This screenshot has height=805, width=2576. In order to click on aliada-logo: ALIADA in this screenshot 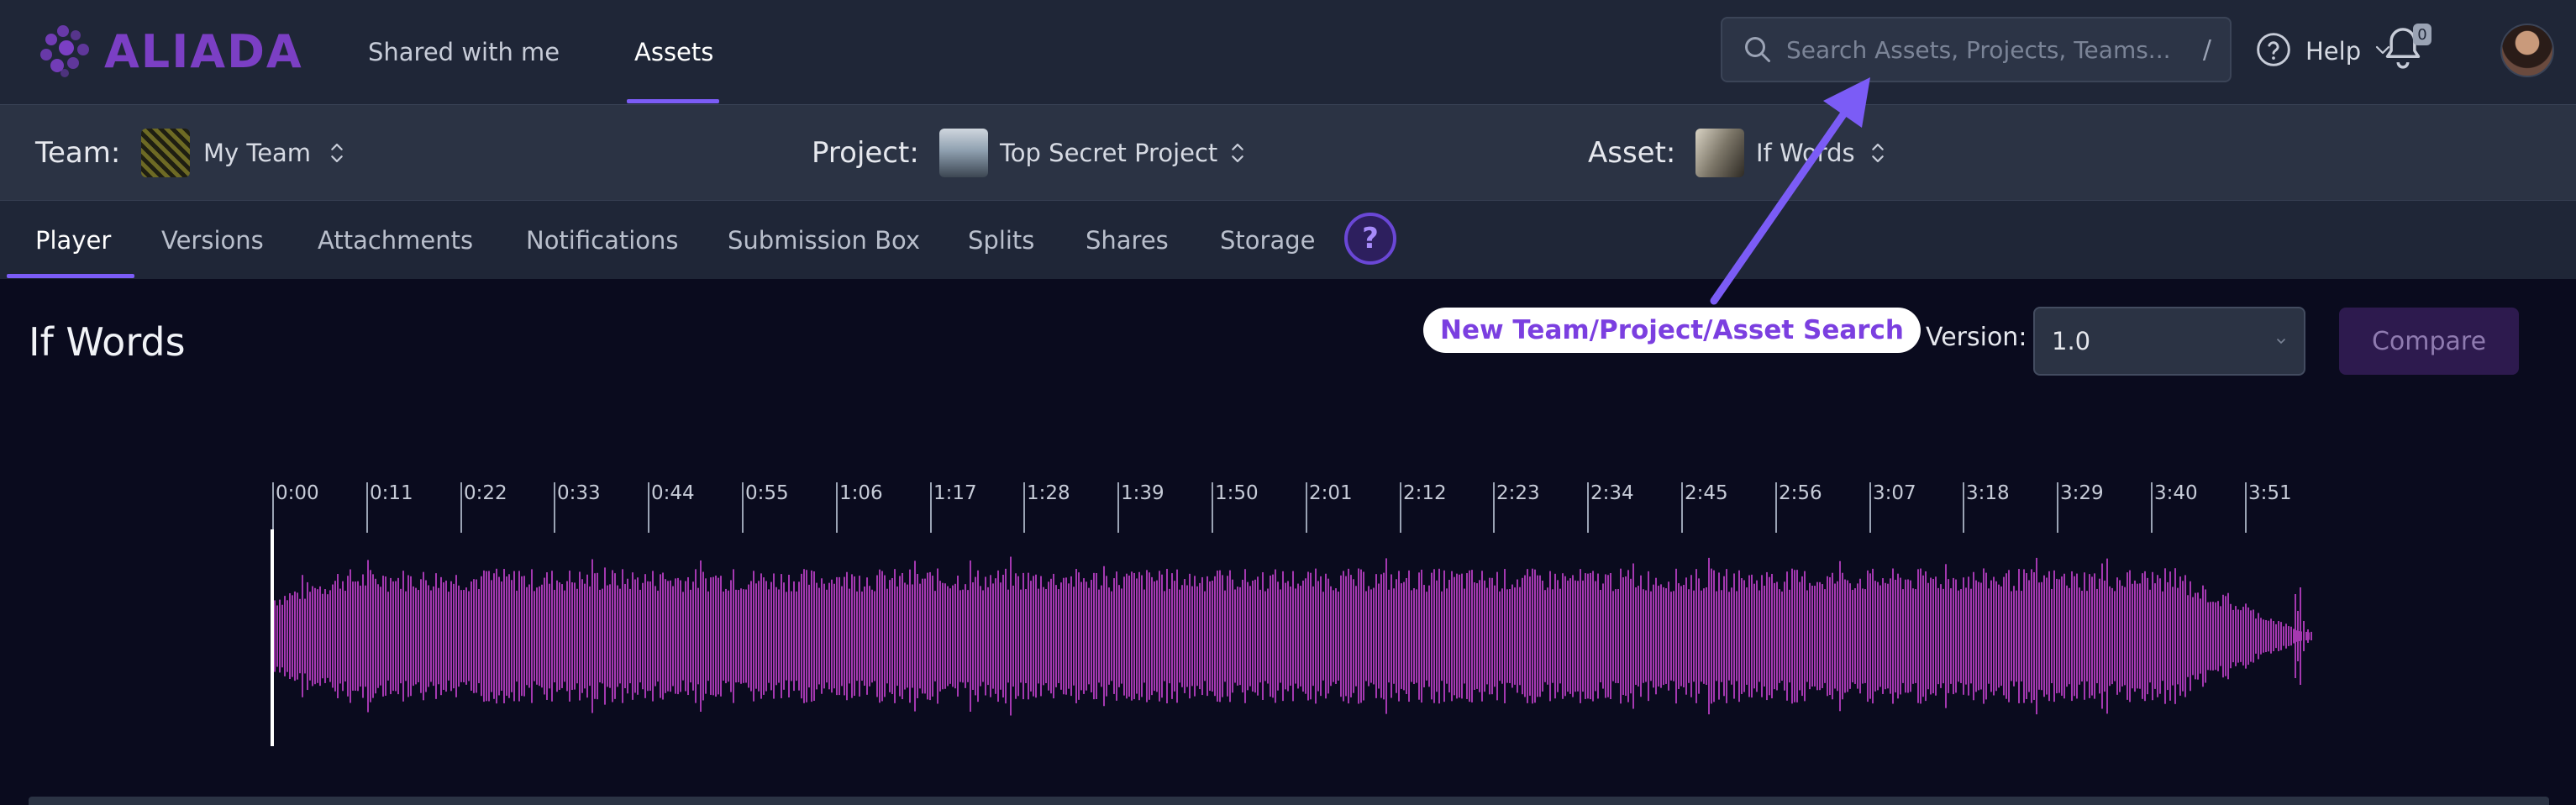, I will do `click(171, 51)`.